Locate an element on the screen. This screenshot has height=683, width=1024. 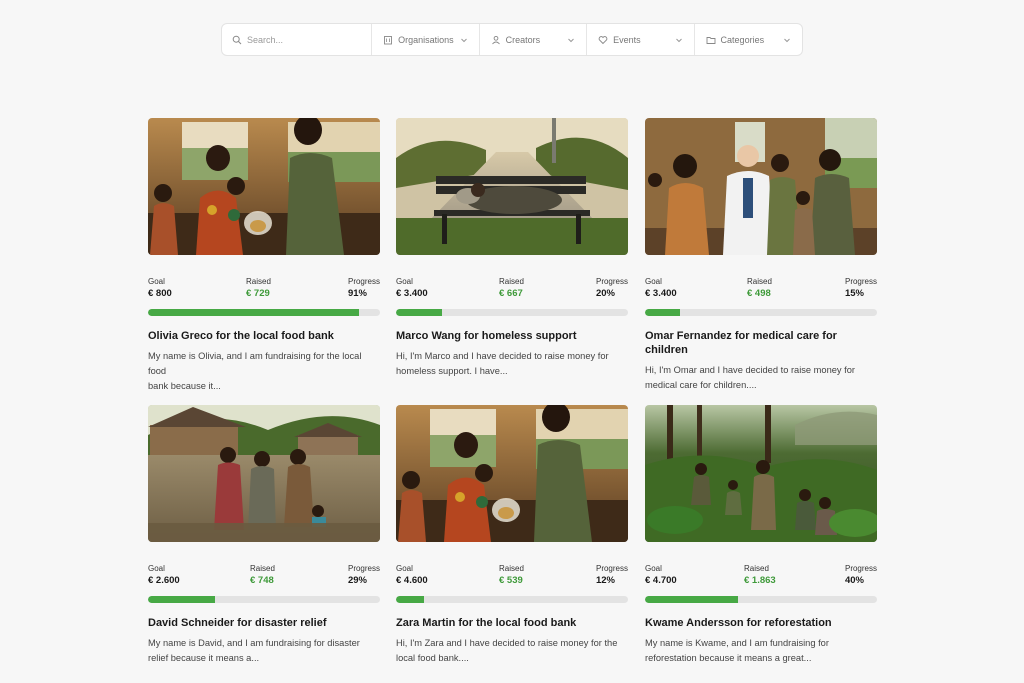
progress-value: 91% is located at coordinates (357, 293).